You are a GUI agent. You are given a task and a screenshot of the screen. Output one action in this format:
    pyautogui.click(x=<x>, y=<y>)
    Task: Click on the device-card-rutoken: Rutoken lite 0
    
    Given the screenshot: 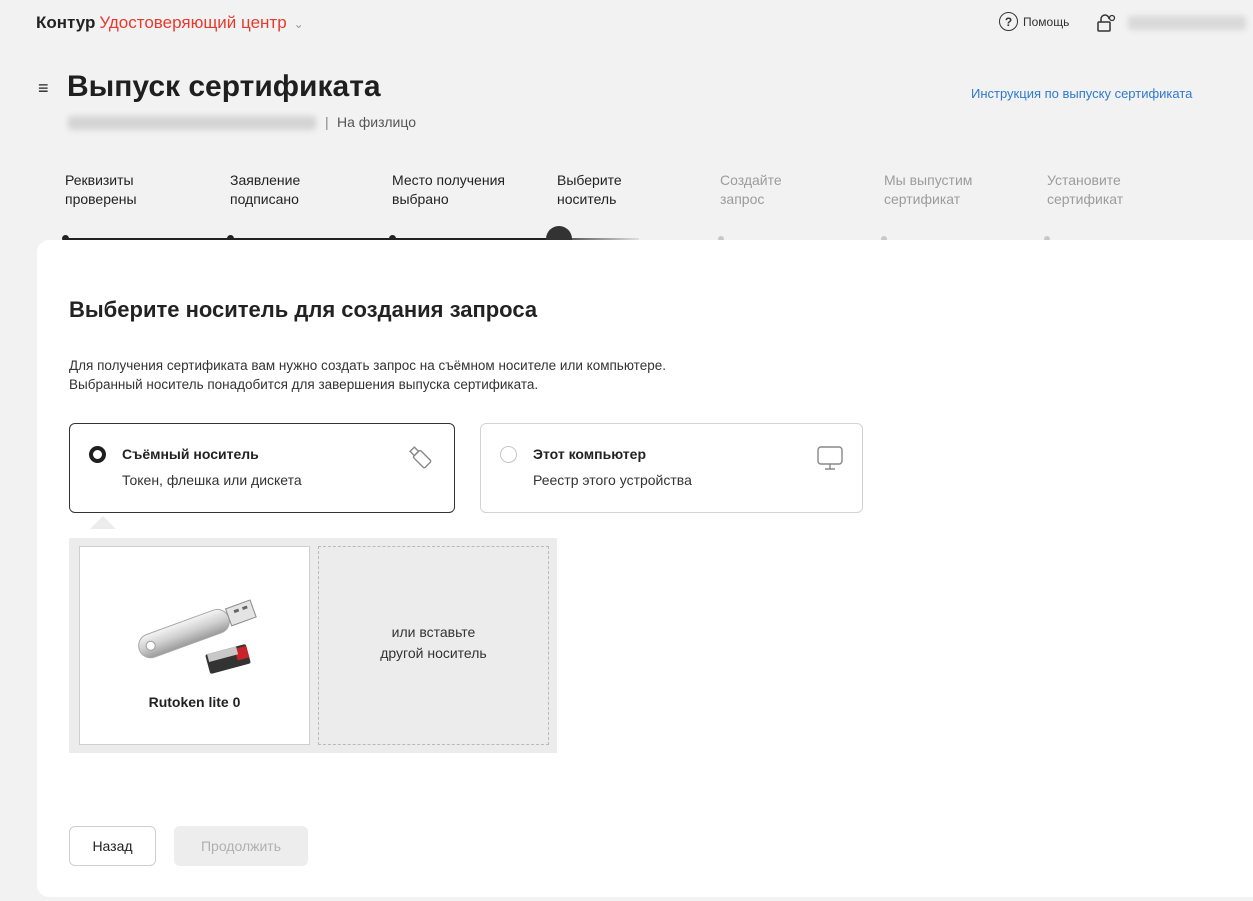 What is the action you would take?
    pyautogui.click(x=194, y=645)
    